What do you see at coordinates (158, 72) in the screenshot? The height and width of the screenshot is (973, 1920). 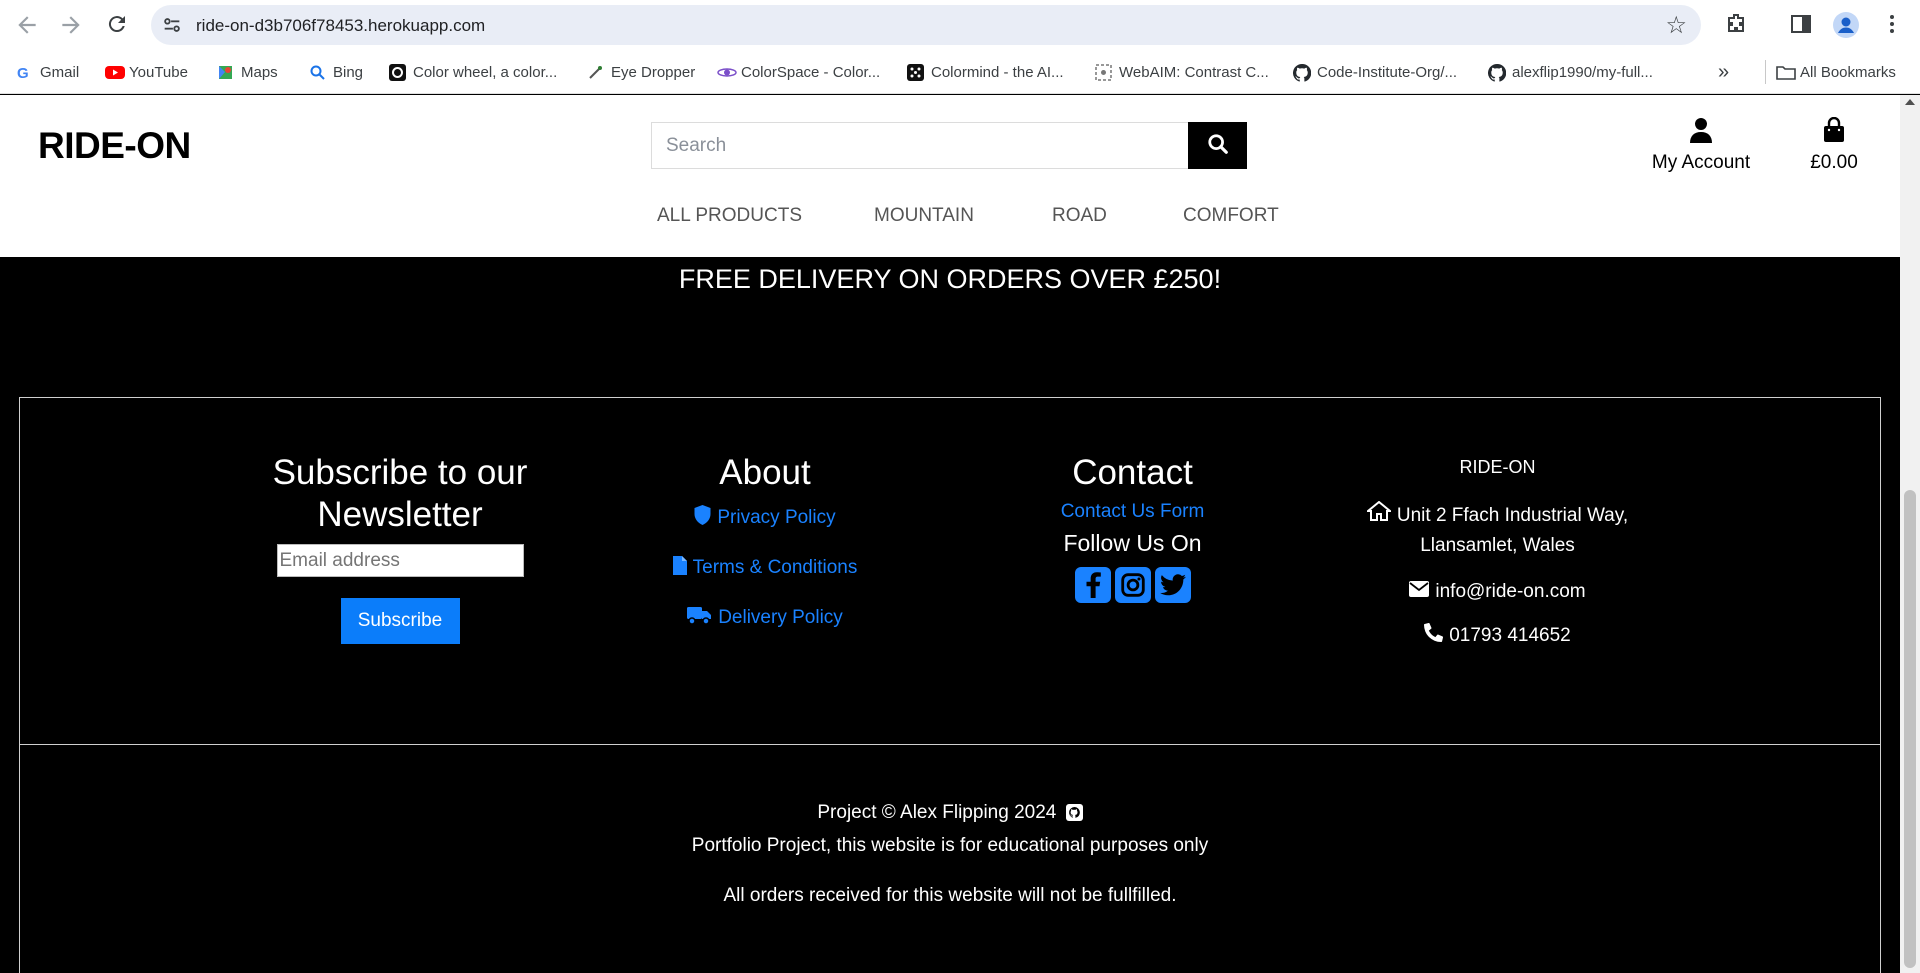 I see `bookmark-label: YouTube` at bounding box center [158, 72].